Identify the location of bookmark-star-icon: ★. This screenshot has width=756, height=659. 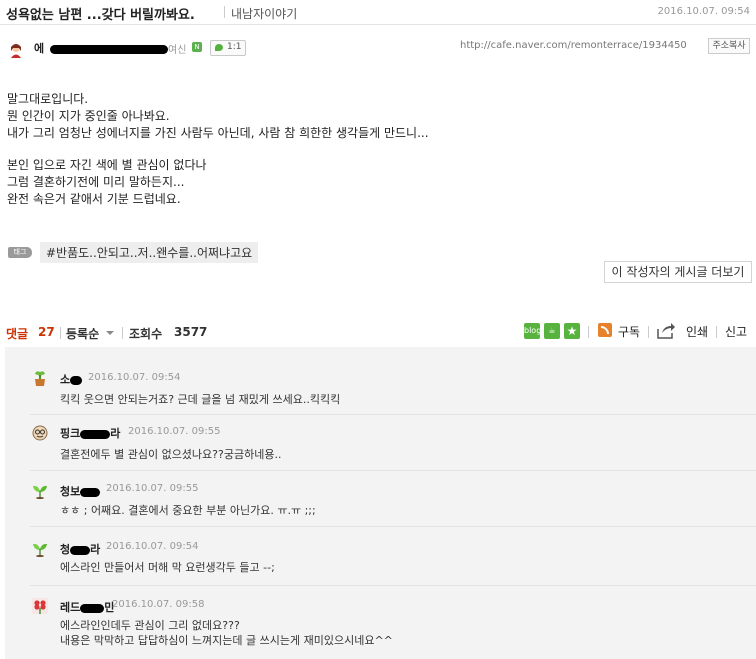
(572, 331).